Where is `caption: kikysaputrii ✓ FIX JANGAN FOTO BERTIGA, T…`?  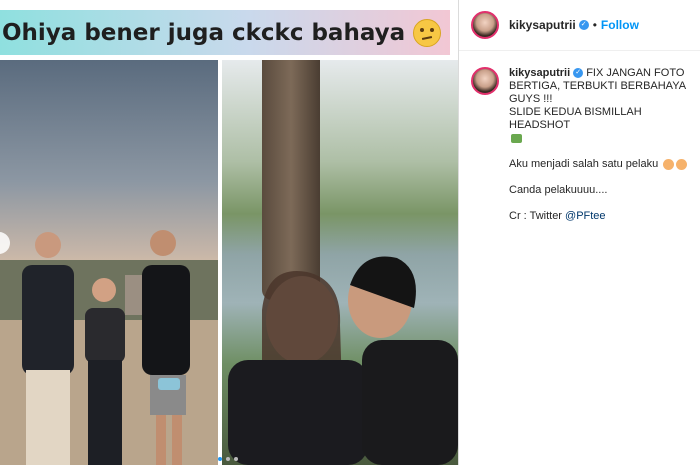 caption: kikysaputrii ✓ FIX JANGAN FOTO BERTIGA, T… is located at coordinates (579, 143).